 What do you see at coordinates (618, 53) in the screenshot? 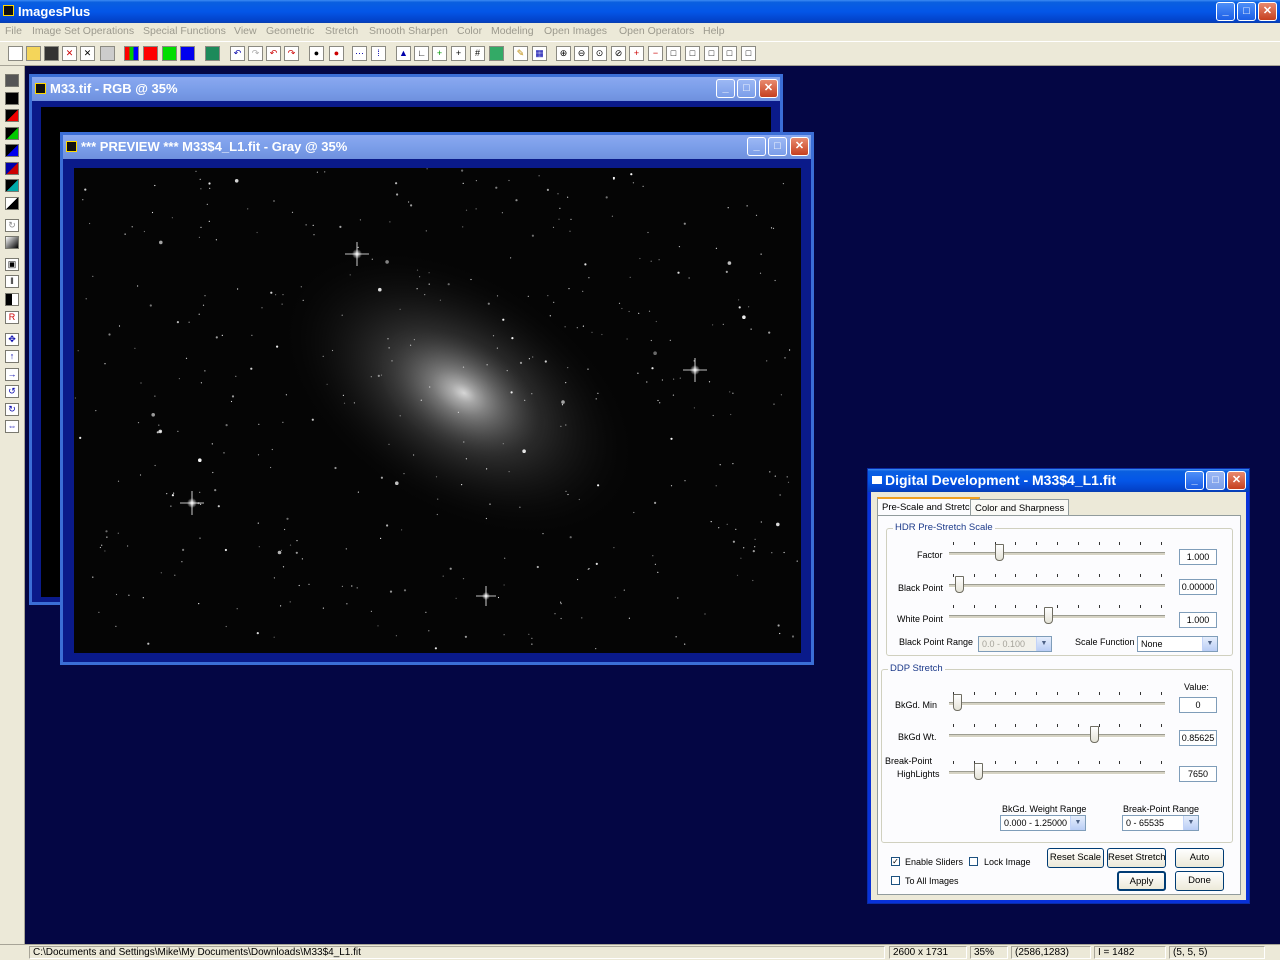
I see `zoom-reset-icon: ⊘` at bounding box center [618, 53].